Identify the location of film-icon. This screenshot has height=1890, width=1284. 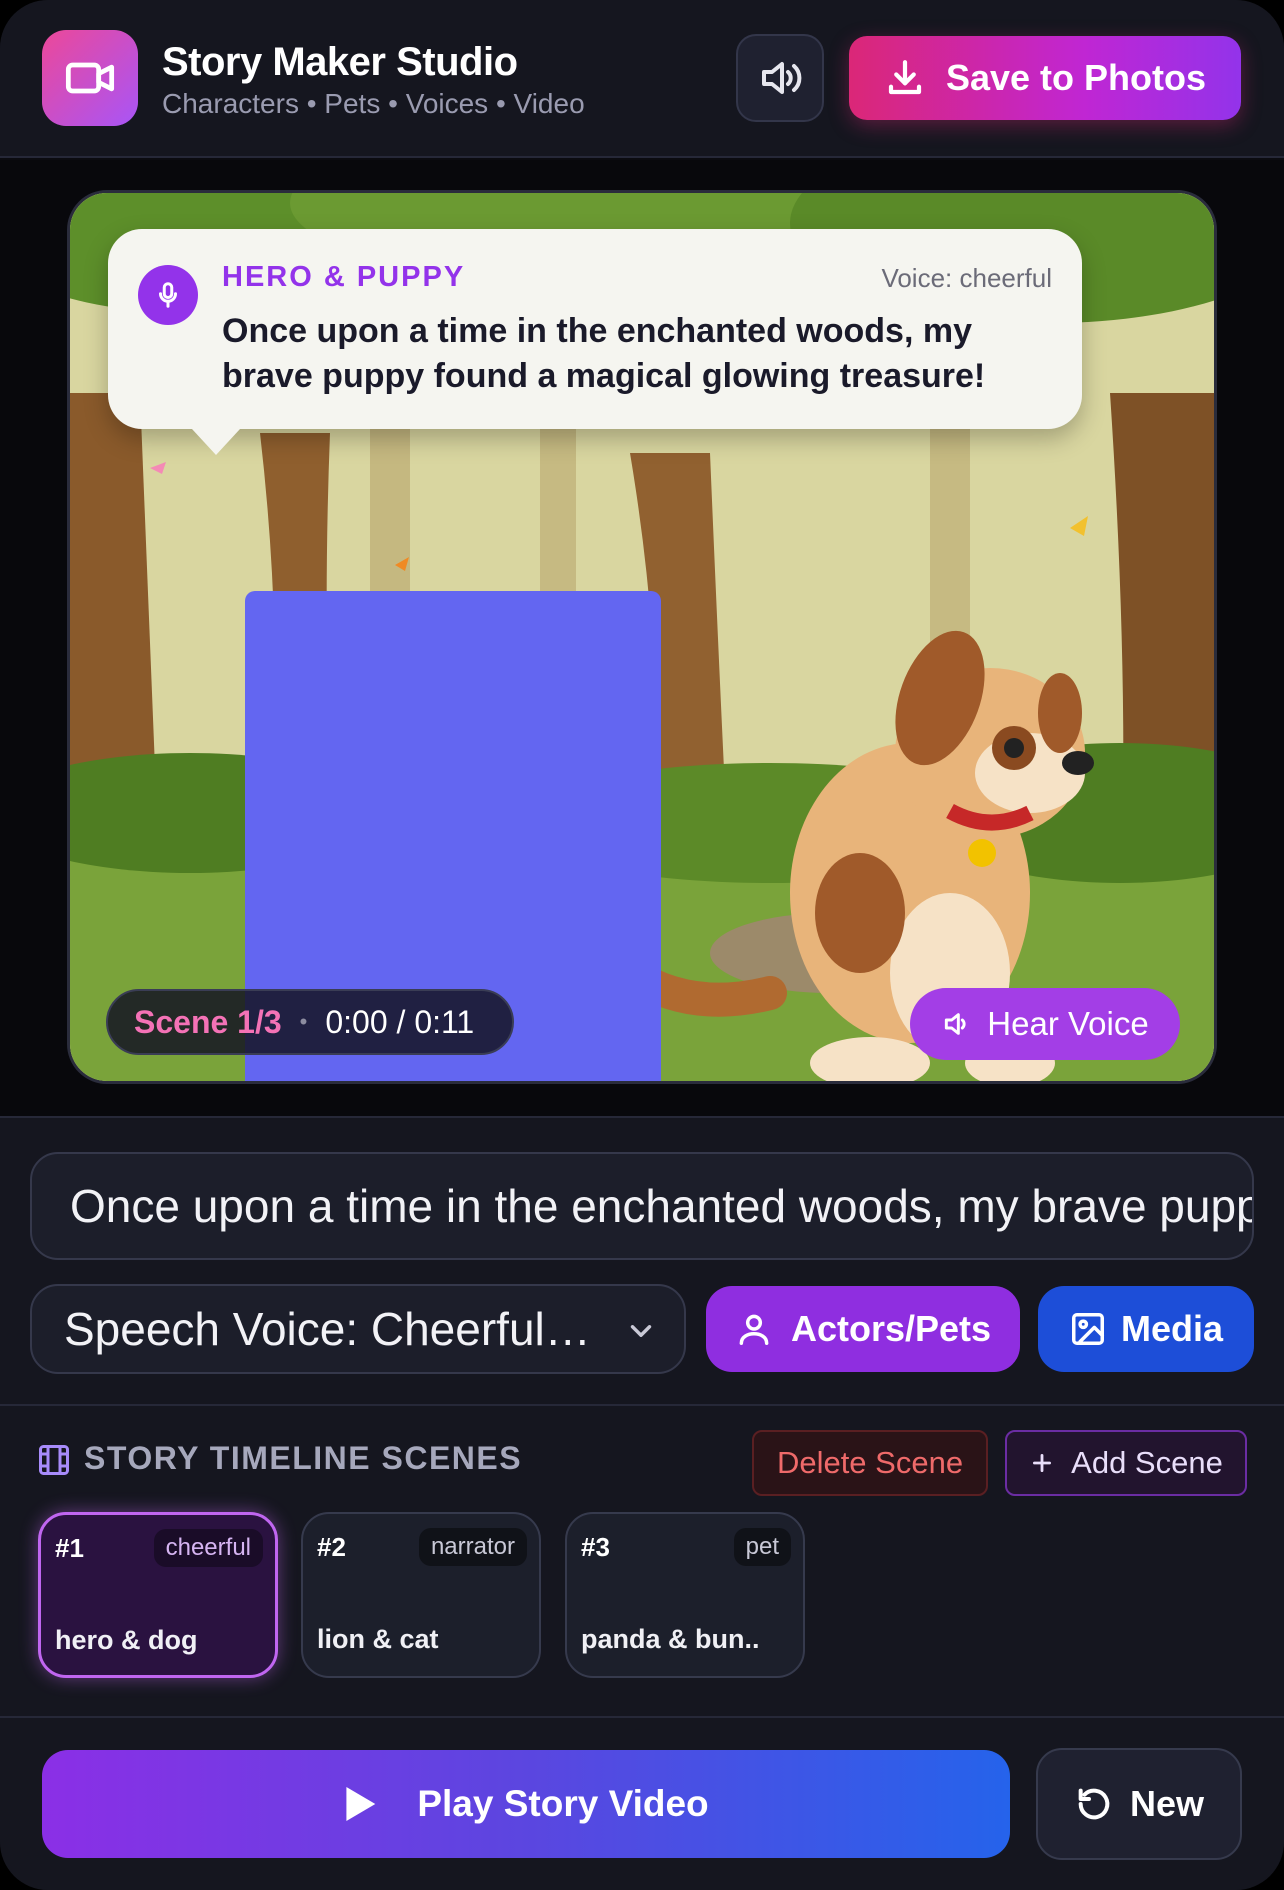
(54, 1460).